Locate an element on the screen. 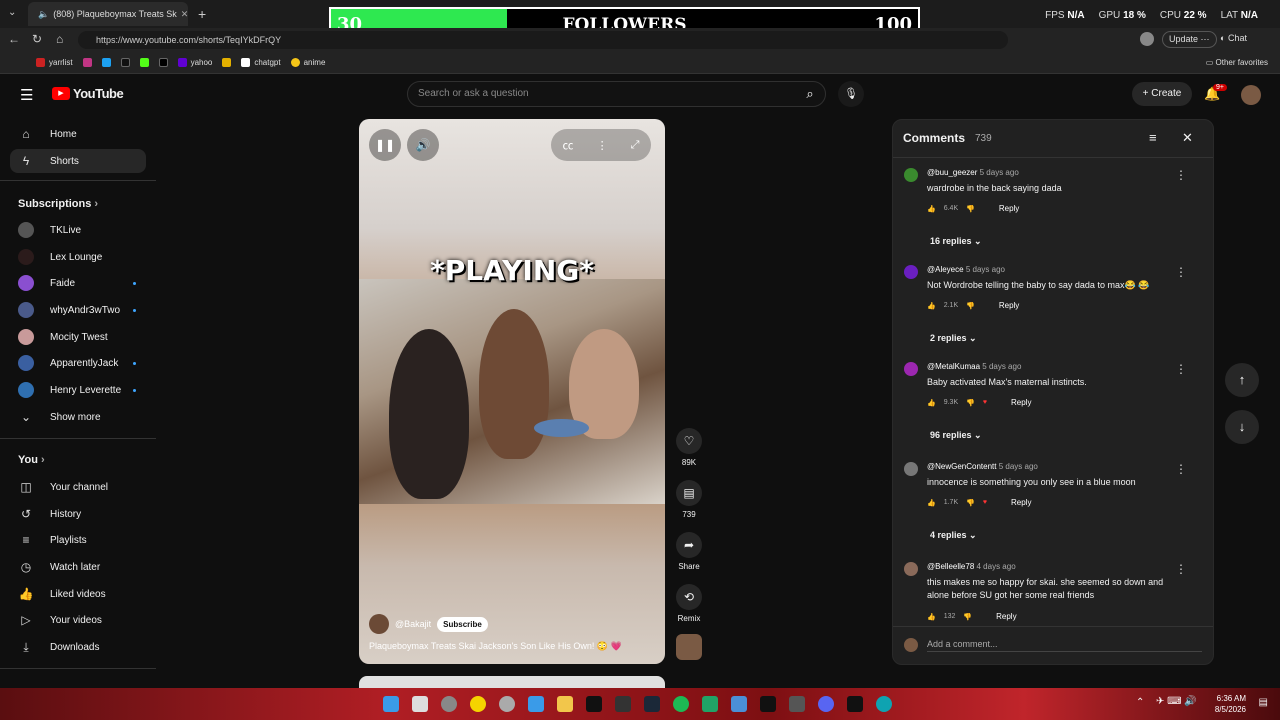 This screenshot has height=720, width=1280. more-vert-icon: ⋮ is located at coordinates (602, 145).